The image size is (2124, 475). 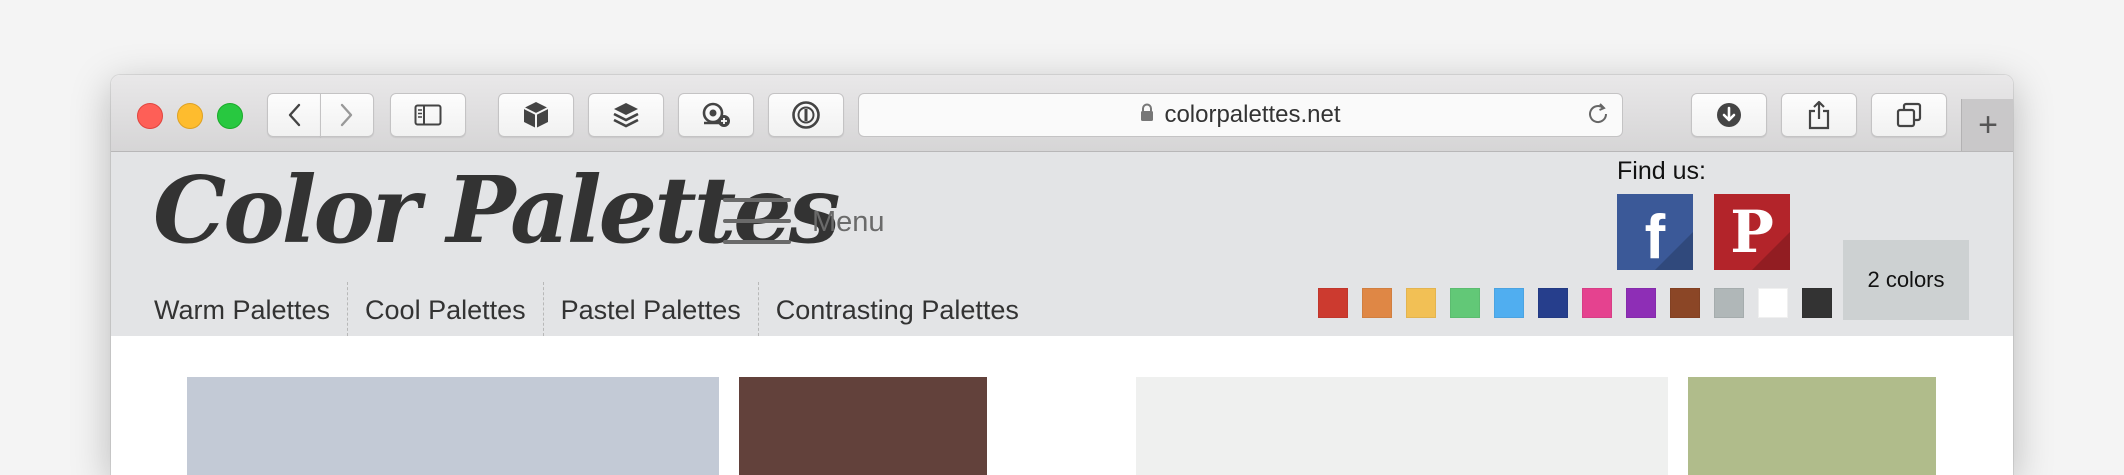 I want to click on tab-overview-button, so click(x=1909, y=115).